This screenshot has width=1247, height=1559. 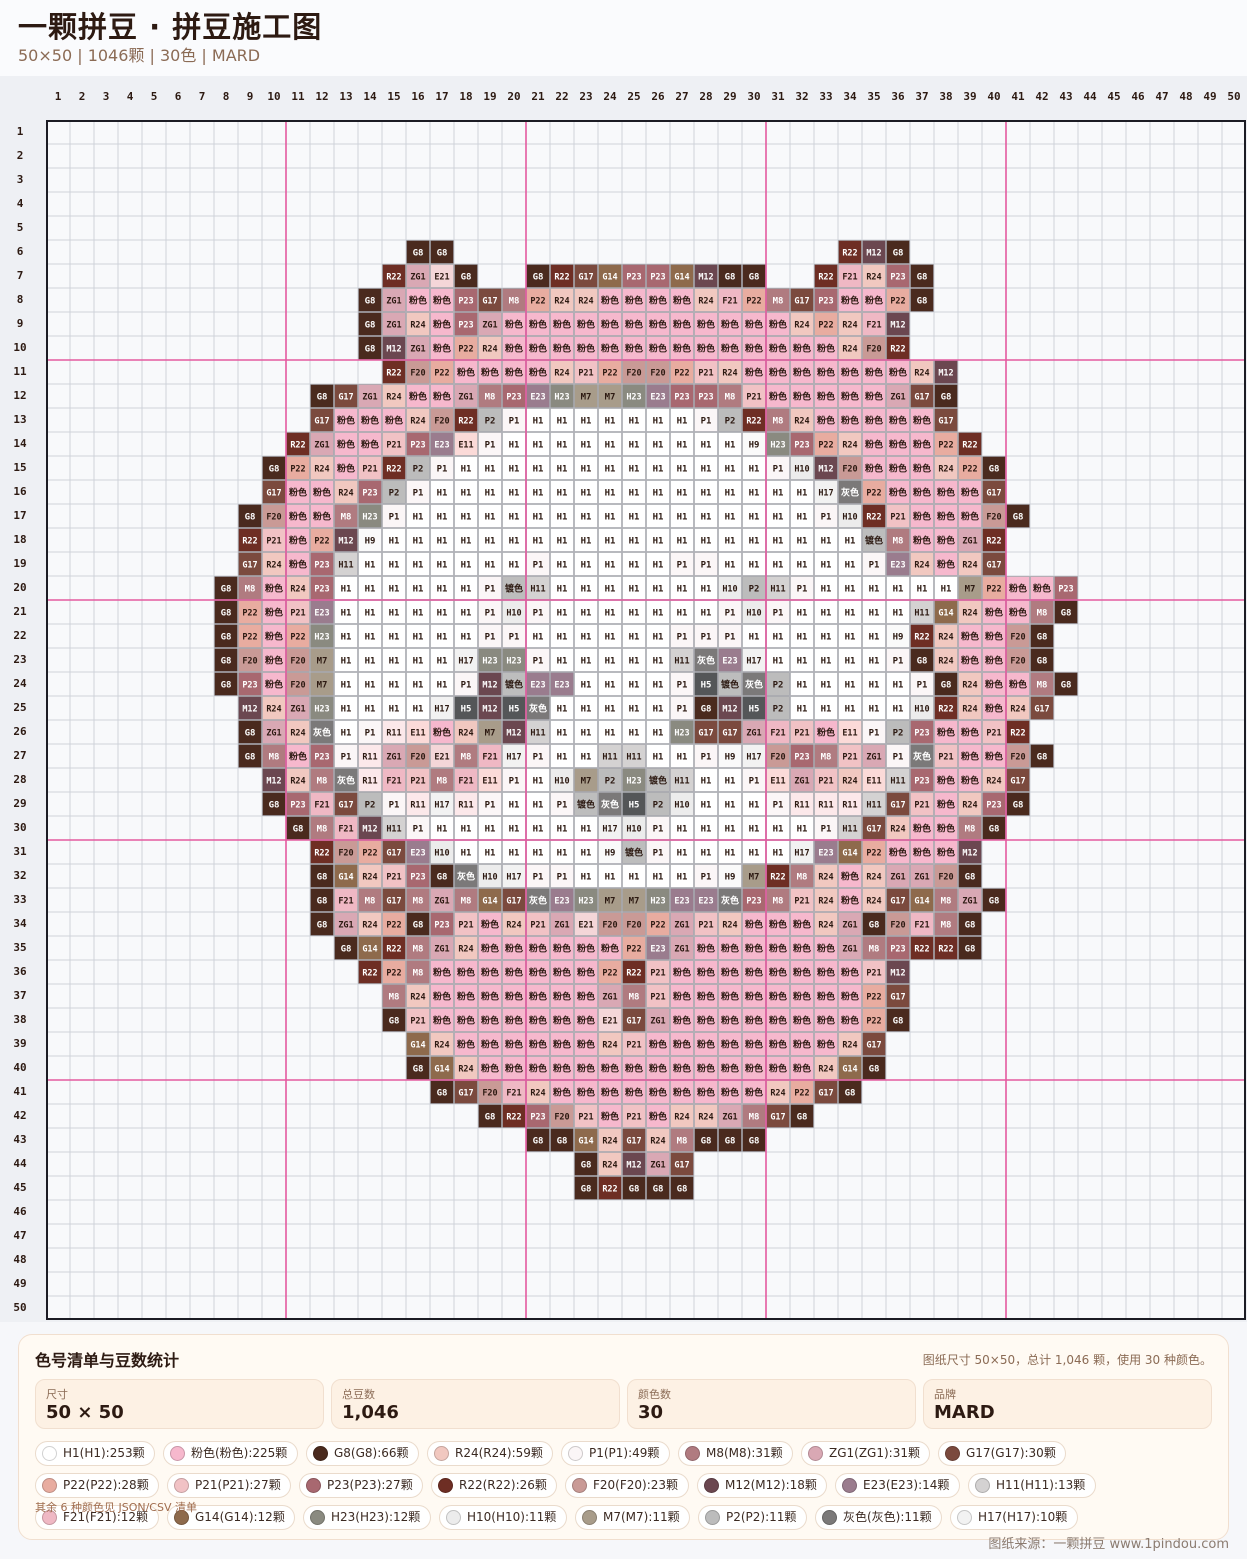 What do you see at coordinates (514, 612) in the screenshot?
I see `bead-cell: H10` at bounding box center [514, 612].